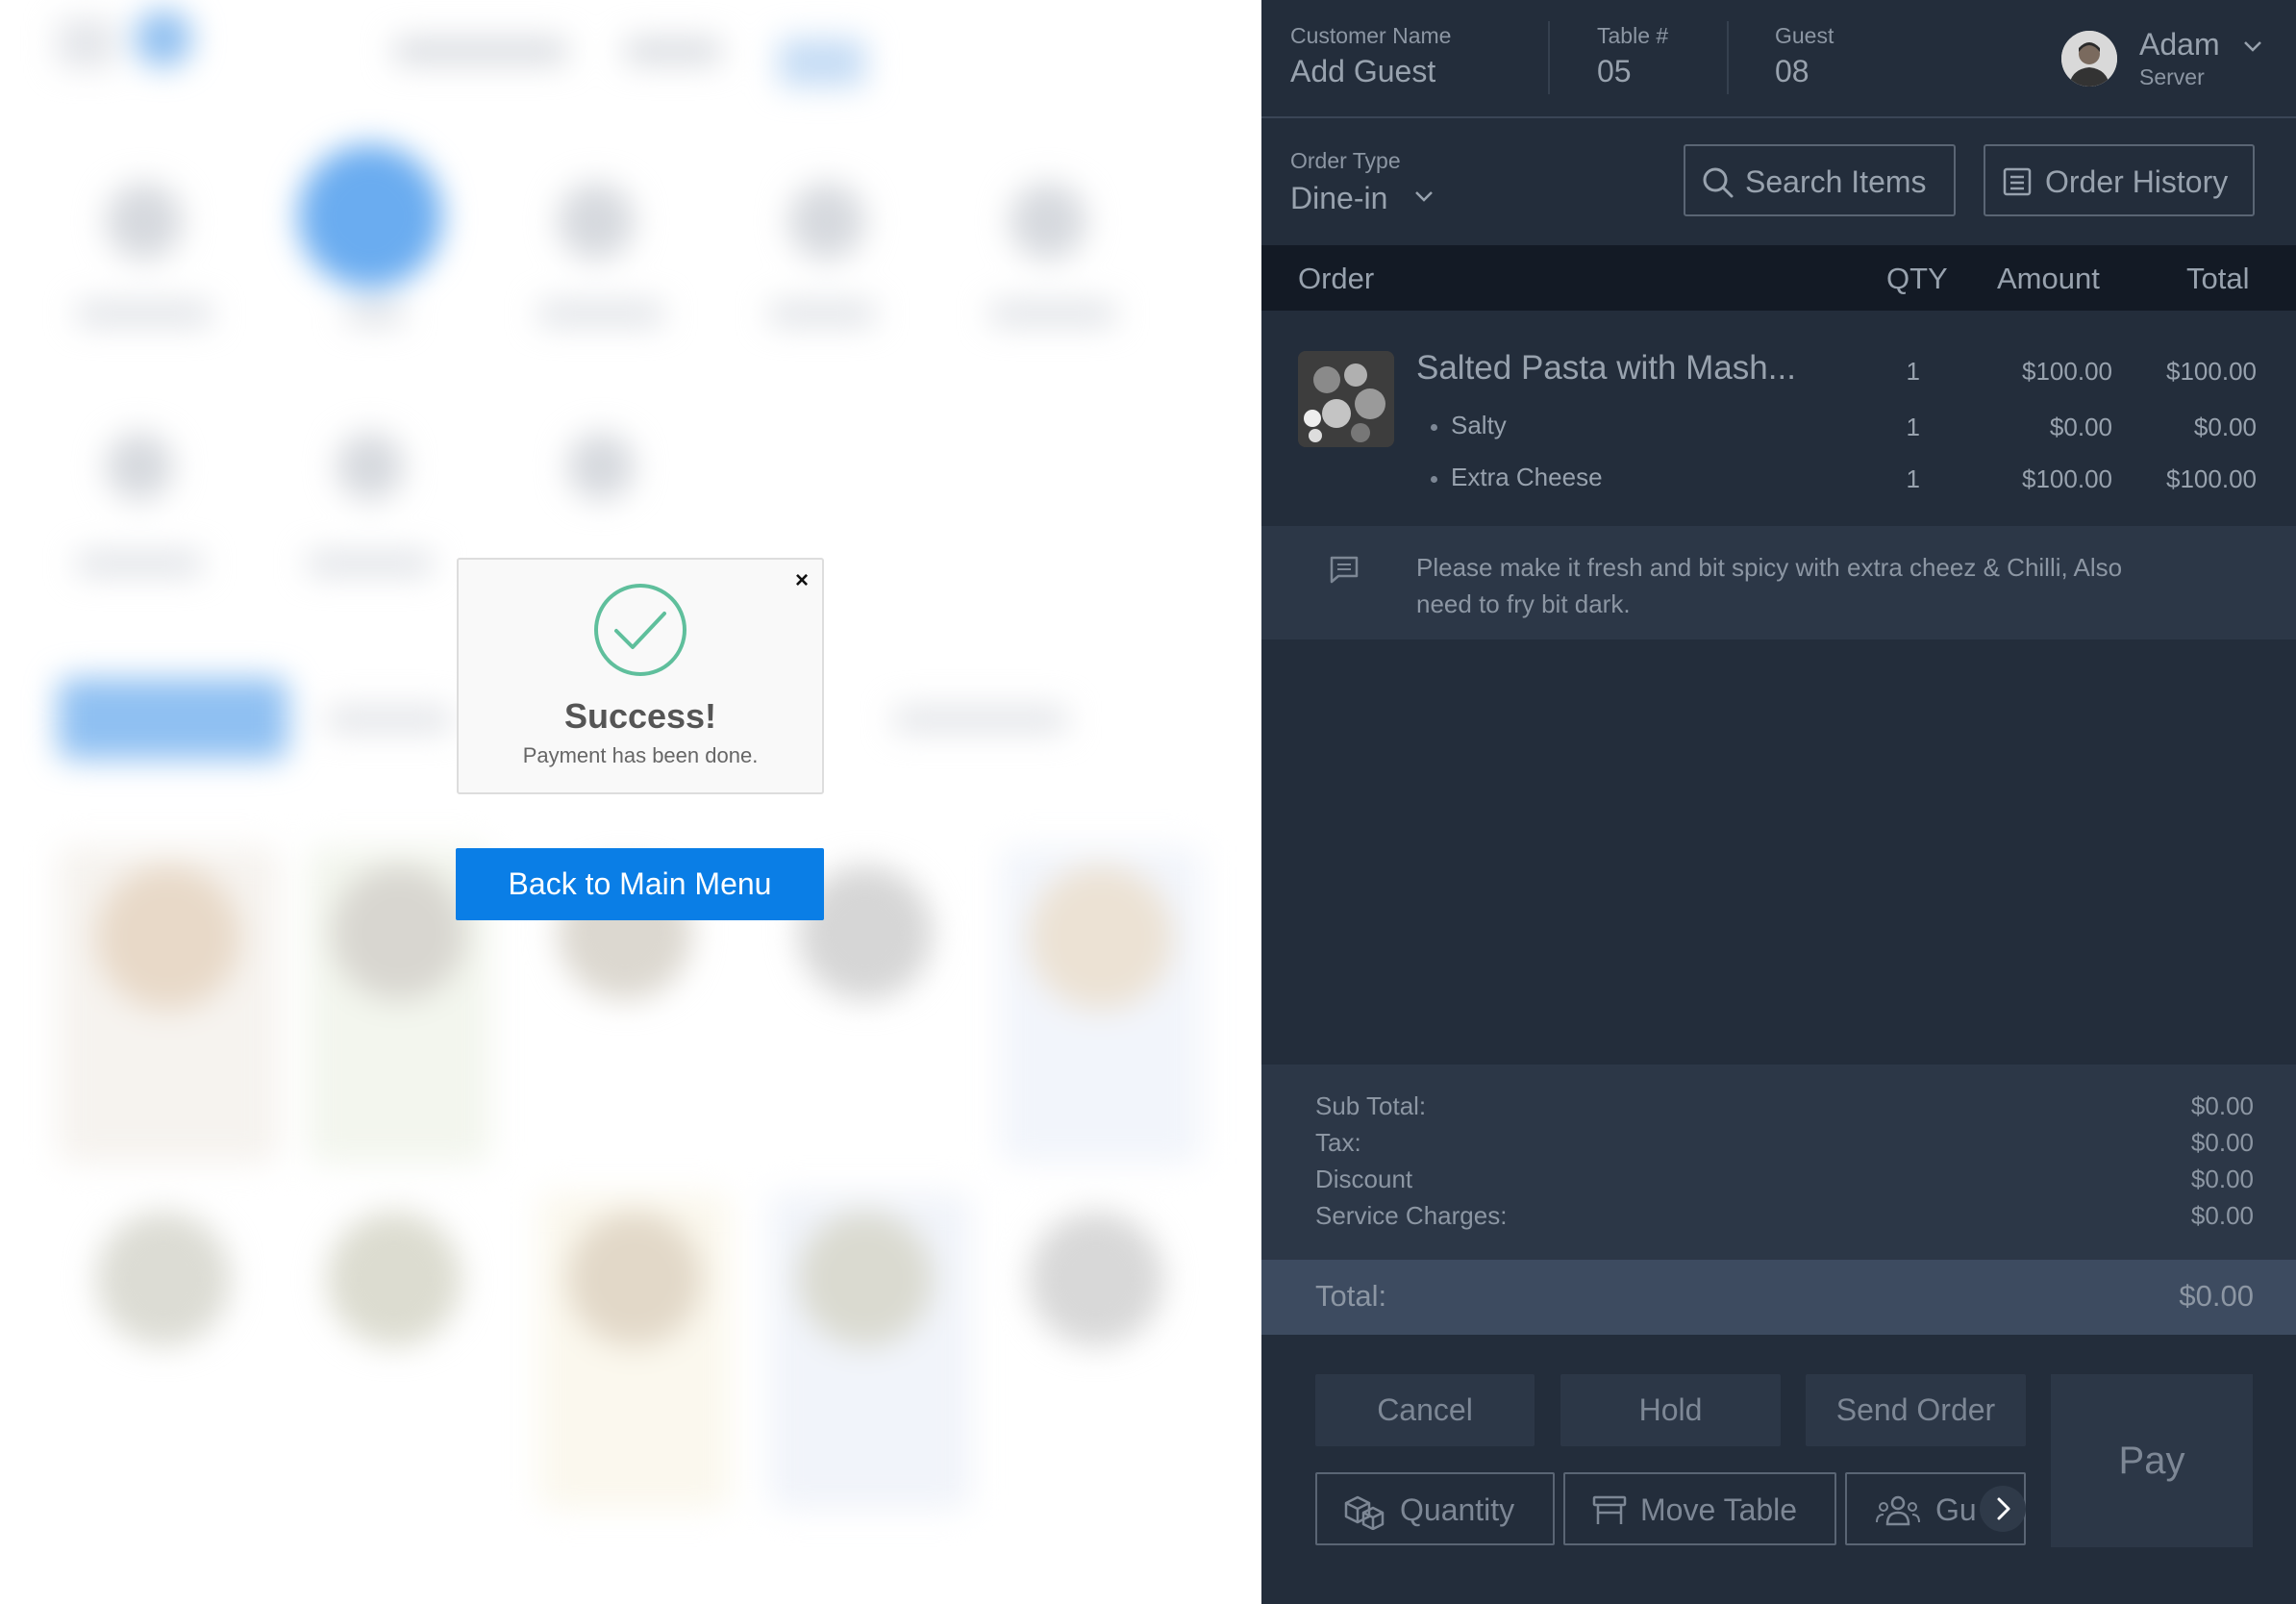 Image resolution: width=2296 pixels, height=1604 pixels. I want to click on close-icon: ×, so click(802, 580).